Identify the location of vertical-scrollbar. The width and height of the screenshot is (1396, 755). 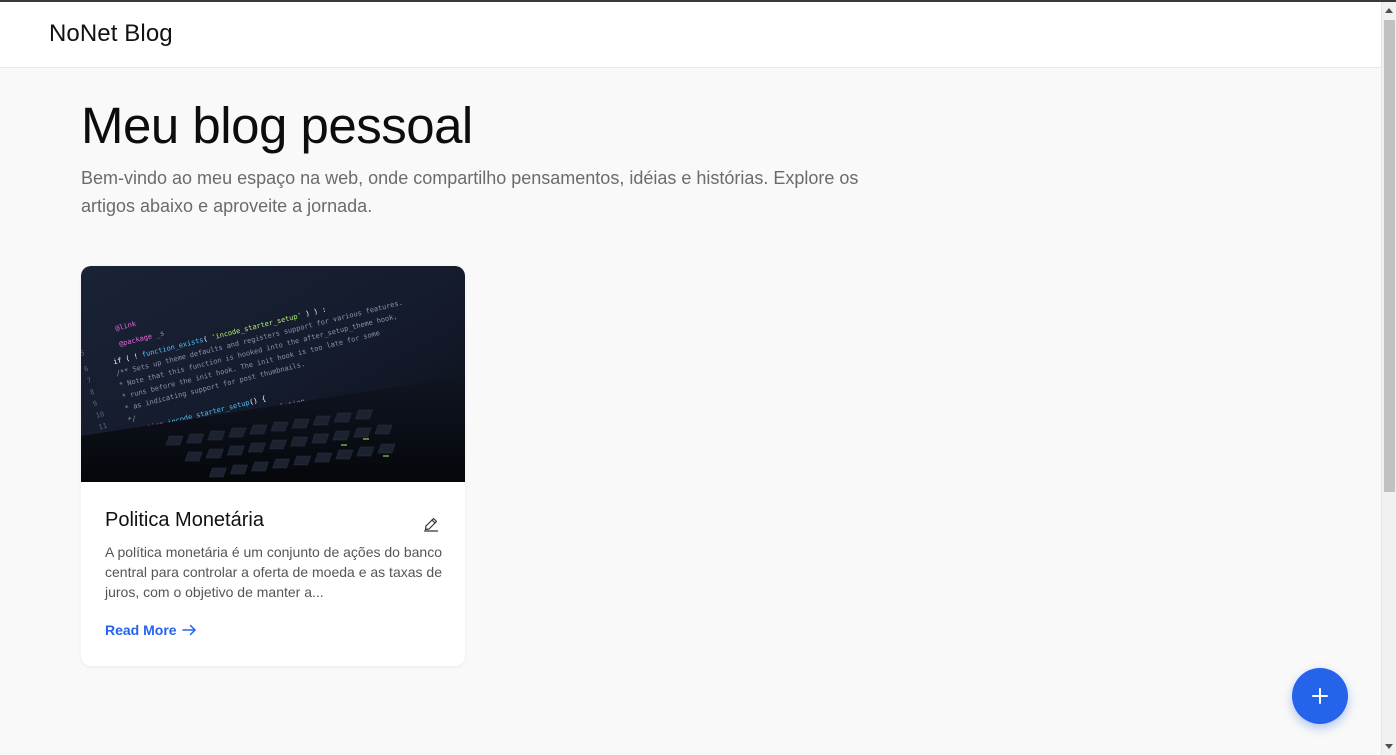
(1388, 378).